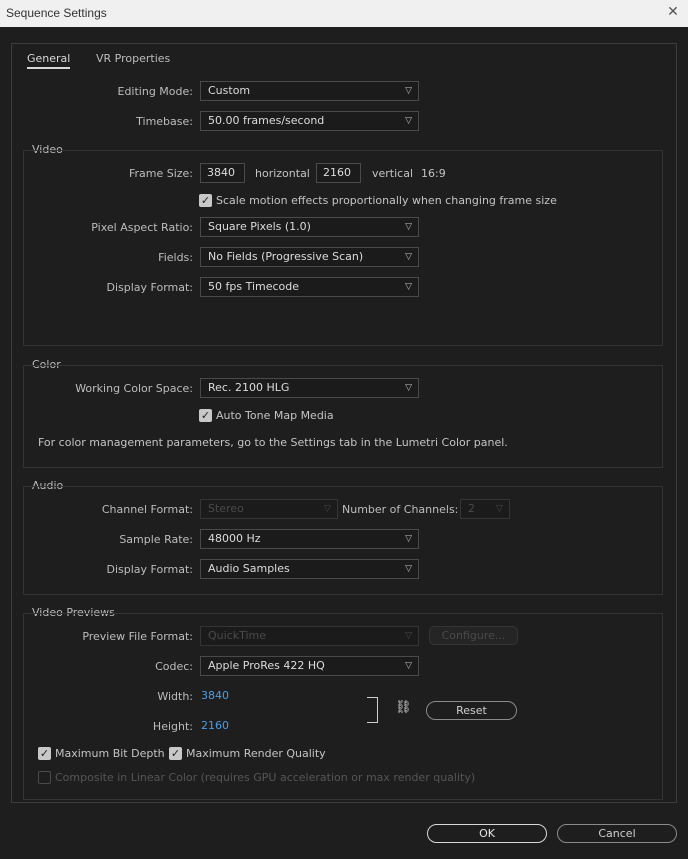 The image size is (688, 859). I want to click on timebase-value: 50.00 frames/second, so click(266, 120).